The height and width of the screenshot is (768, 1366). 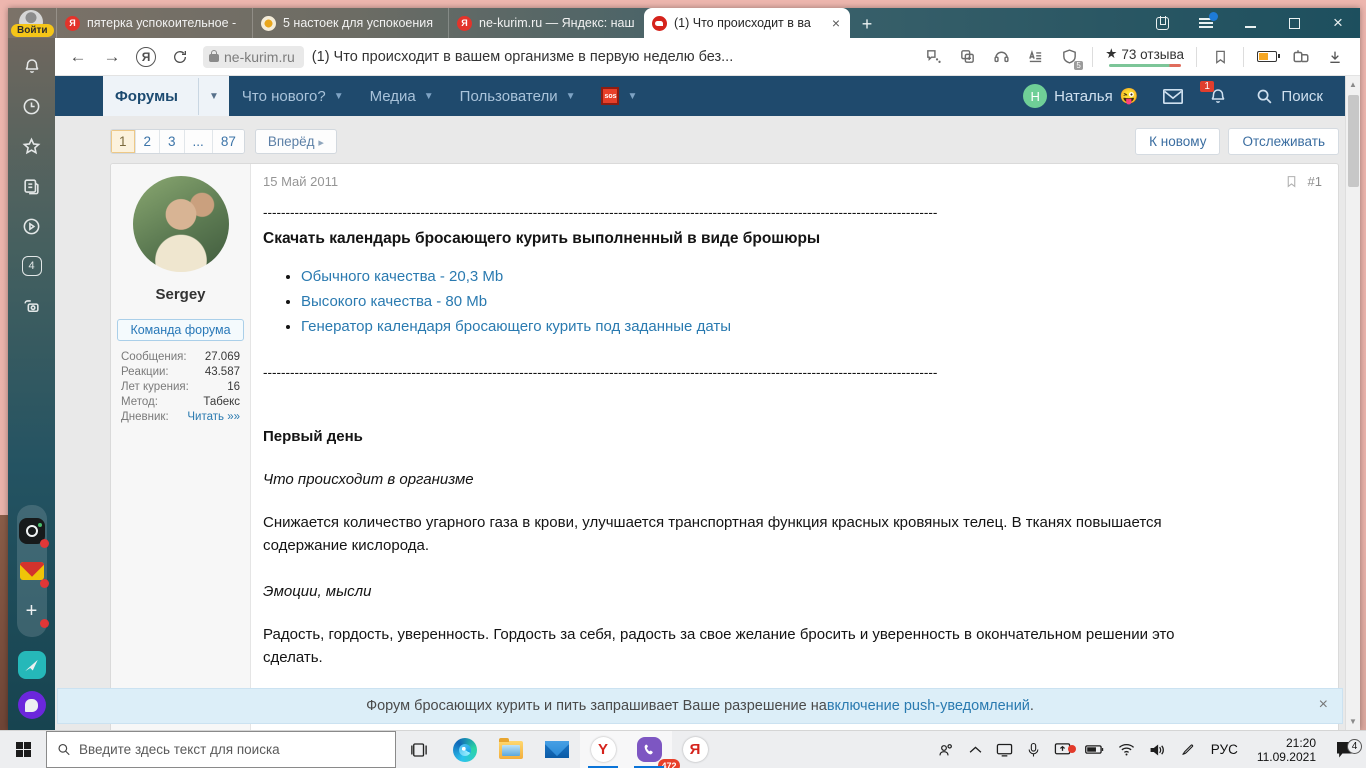 I want to click on scrollbar-thumb, so click(x=1353, y=141).